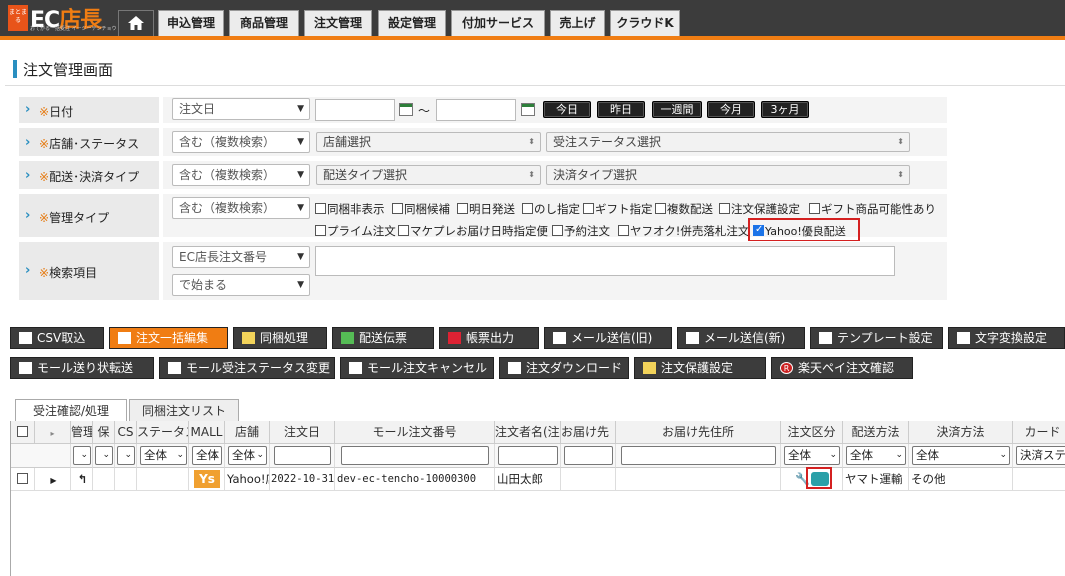 This screenshot has height=576, width=1065. I want to click on filter-address-input, so click(698, 455).